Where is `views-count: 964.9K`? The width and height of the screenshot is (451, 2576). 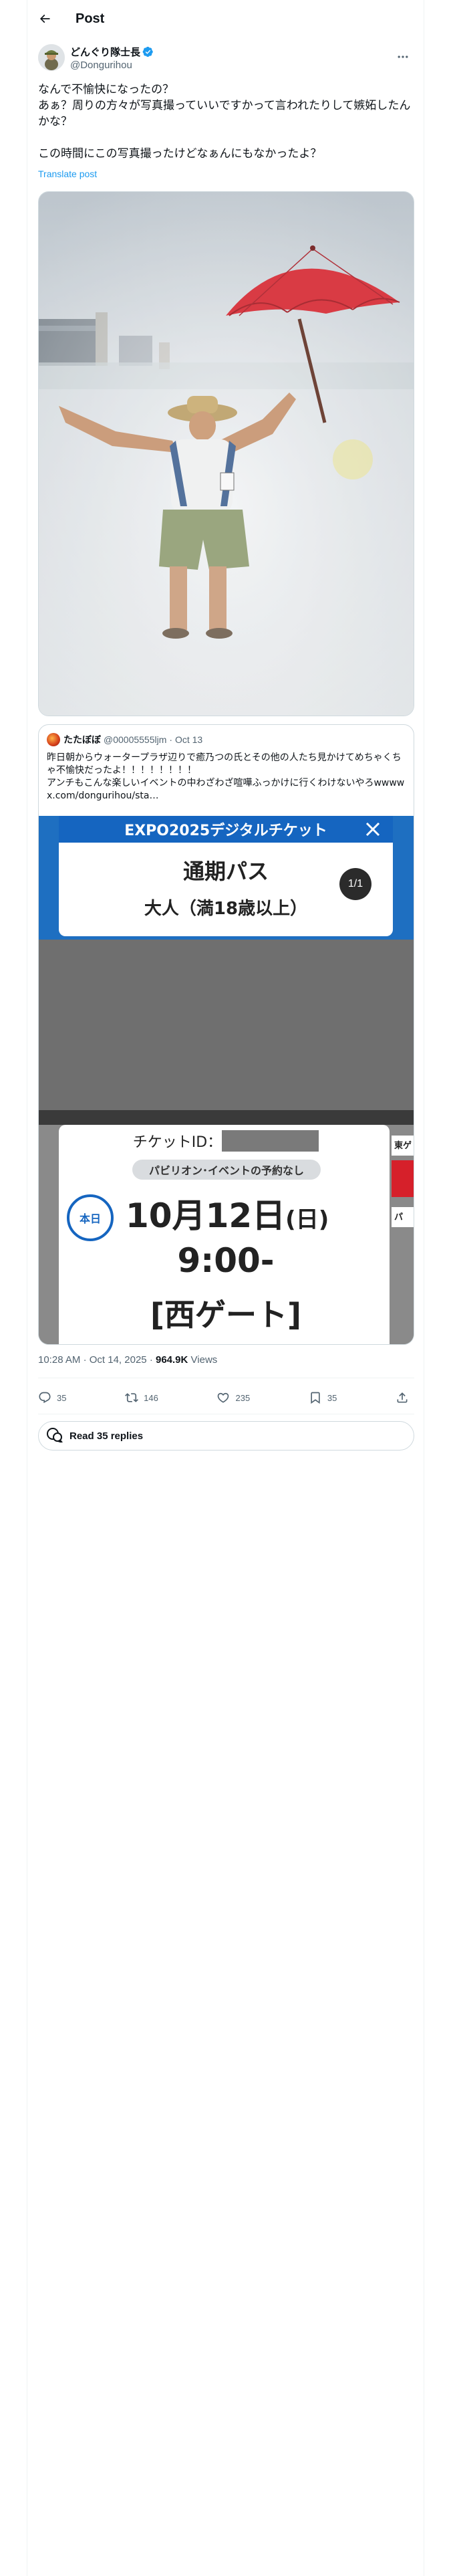 views-count: 964.9K is located at coordinates (171, 1360).